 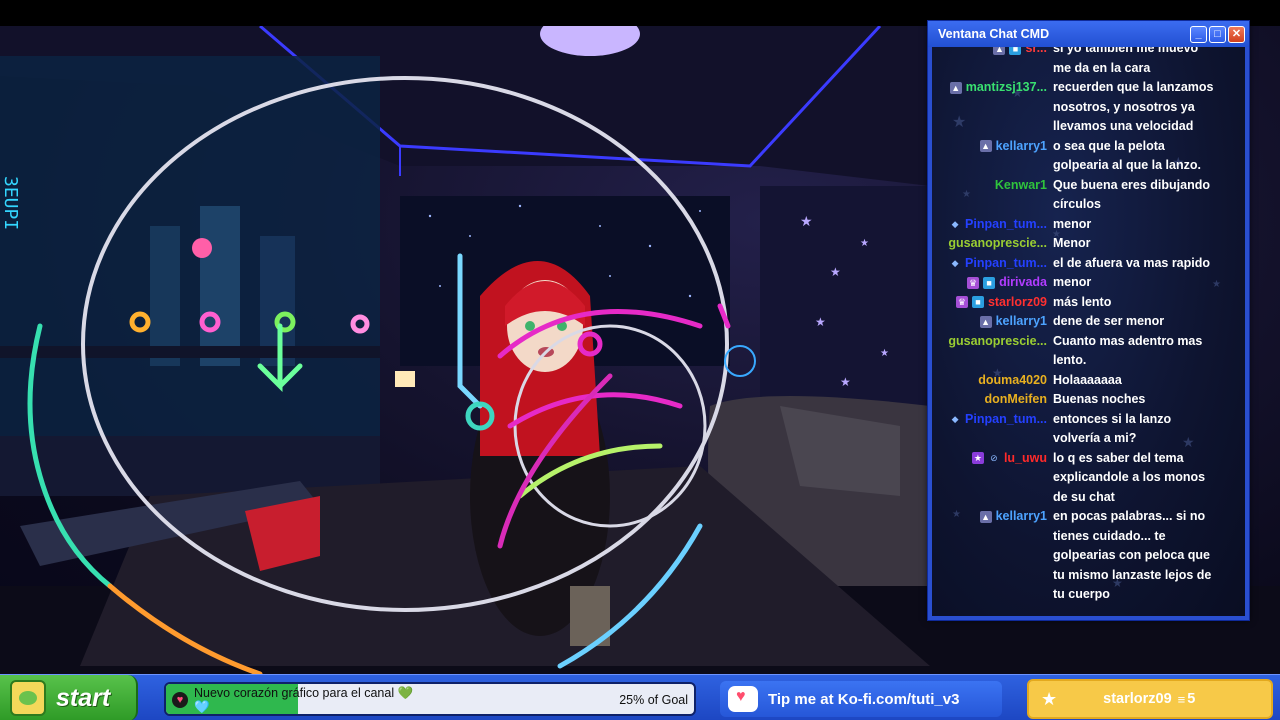 What do you see at coordinates (1081, 594) in the screenshot?
I see `chat-message-text: tu cuerpo` at bounding box center [1081, 594].